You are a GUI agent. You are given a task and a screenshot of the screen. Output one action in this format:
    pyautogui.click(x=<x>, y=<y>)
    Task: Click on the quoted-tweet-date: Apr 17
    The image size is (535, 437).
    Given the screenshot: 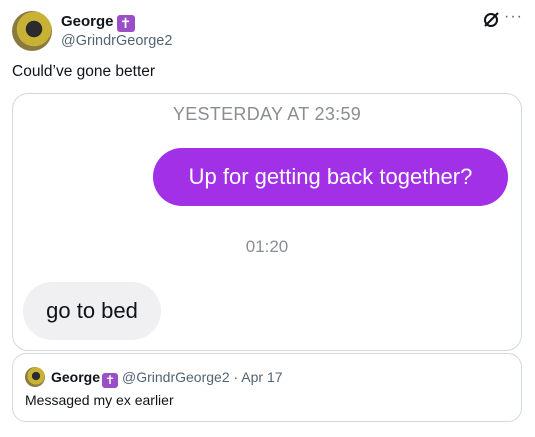 What is the action you would take?
    pyautogui.click(x=262, y=377)
    